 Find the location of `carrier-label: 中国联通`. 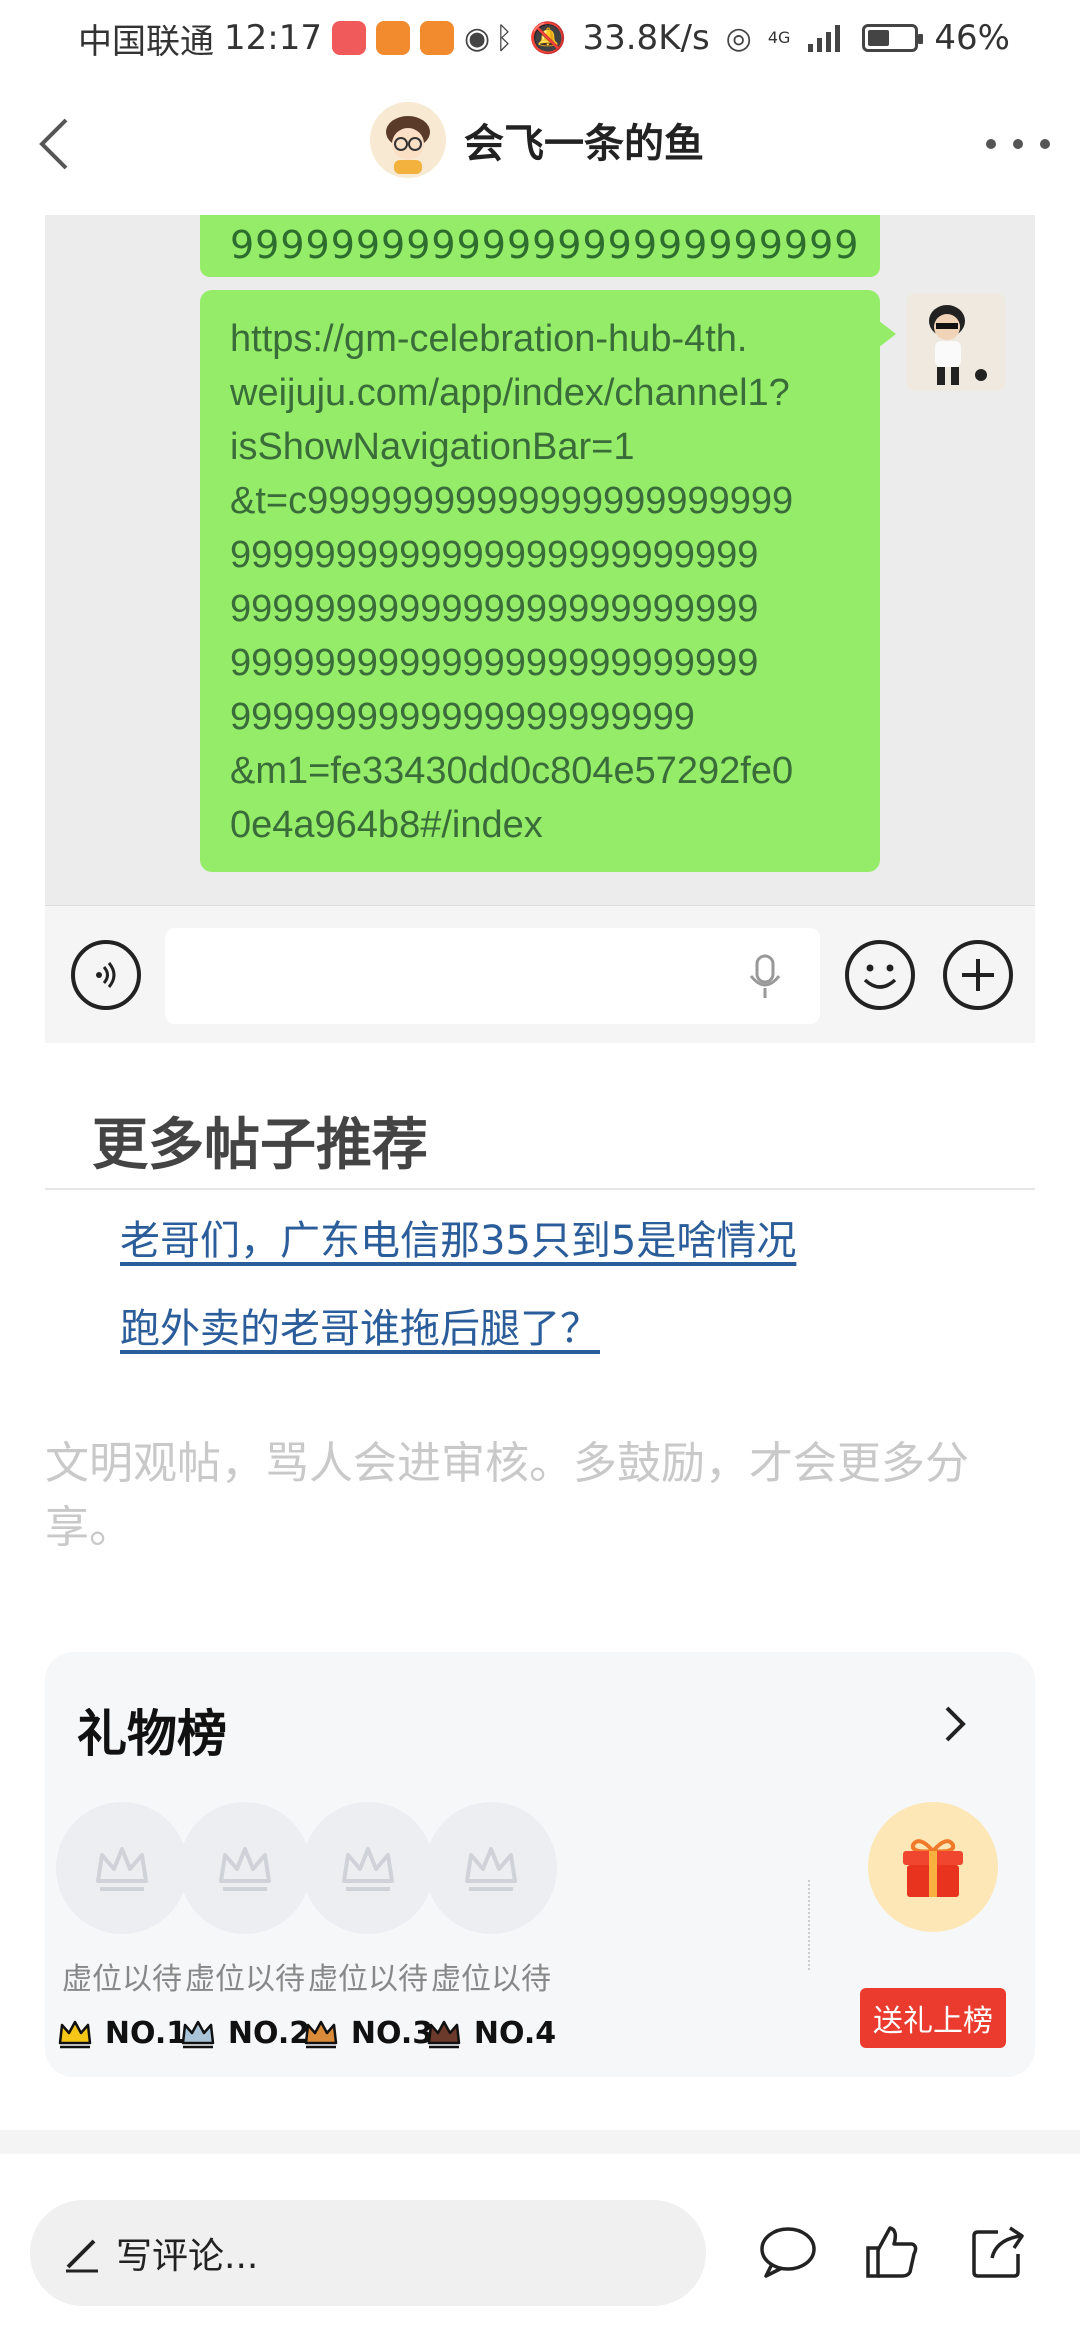

carrier-label: 中国联通 is located at coordinates (146, 41).